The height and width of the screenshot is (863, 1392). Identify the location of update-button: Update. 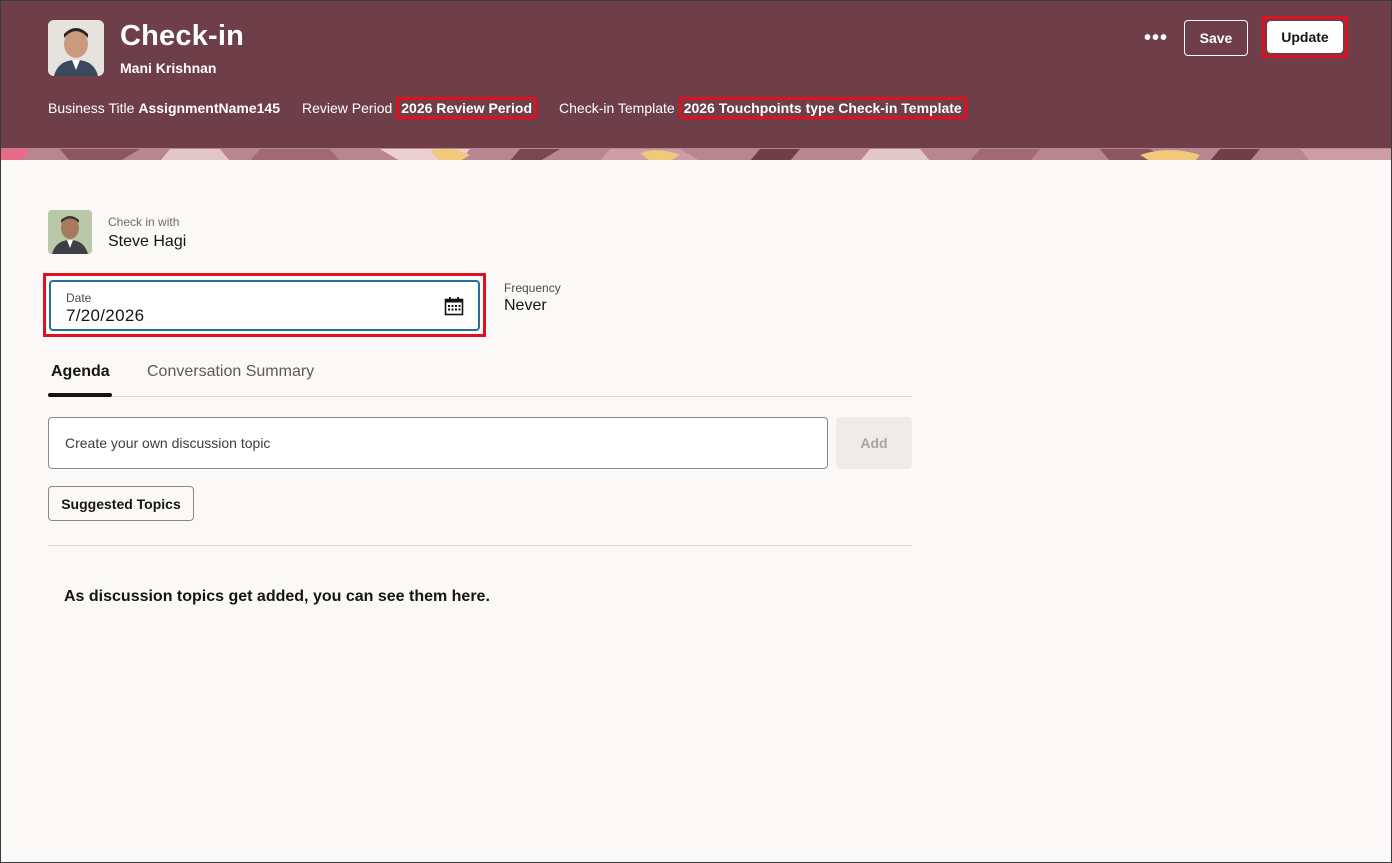
(1305, 37).